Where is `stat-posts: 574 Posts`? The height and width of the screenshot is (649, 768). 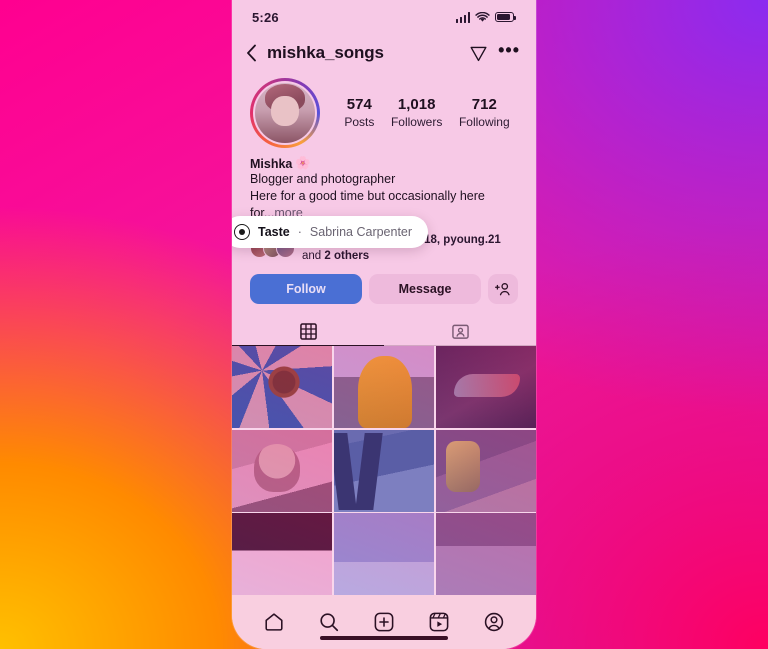 stat-posts: 574 Posts is located at coordinates (359, 113).